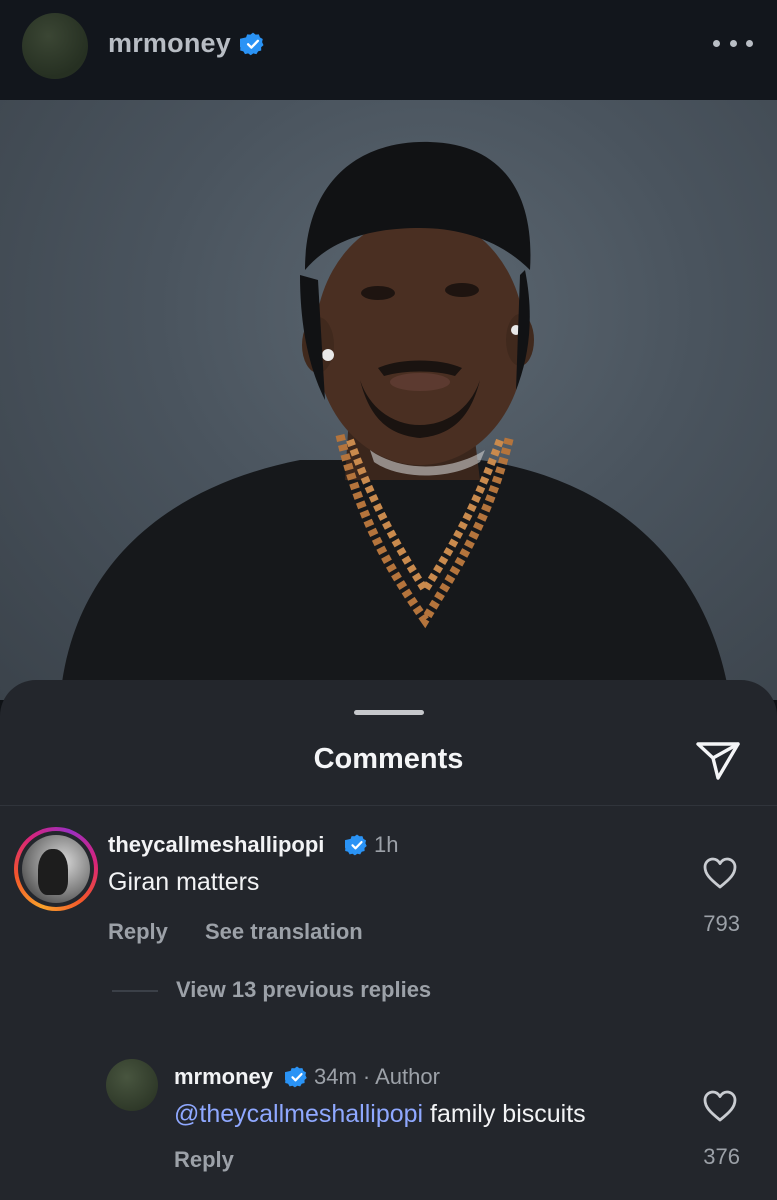 Image resolution: width=777 pixels, height=1200 pixels. Describe the element at coordinates (504, 1114) in the screenshot. I see `reply-body: family biscuits` at that location.